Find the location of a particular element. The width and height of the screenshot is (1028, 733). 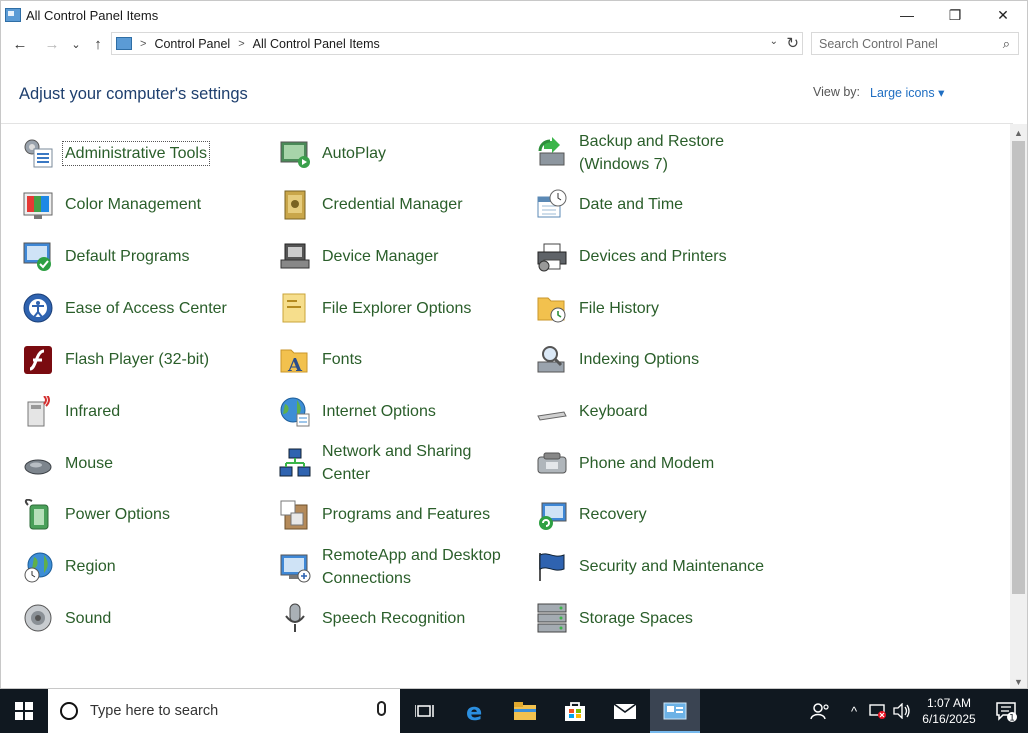

control-panel-item-label: Mouse is located at coordinates (89, 463).